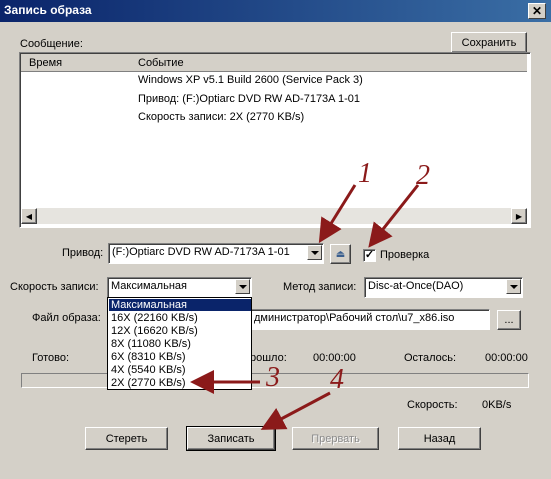 This screenshot has width=551, height=479. What do you see at coordinates (423, 175) in the screenshot?
I see `annotation-number-2: 2` at bounding box center [423, 175].